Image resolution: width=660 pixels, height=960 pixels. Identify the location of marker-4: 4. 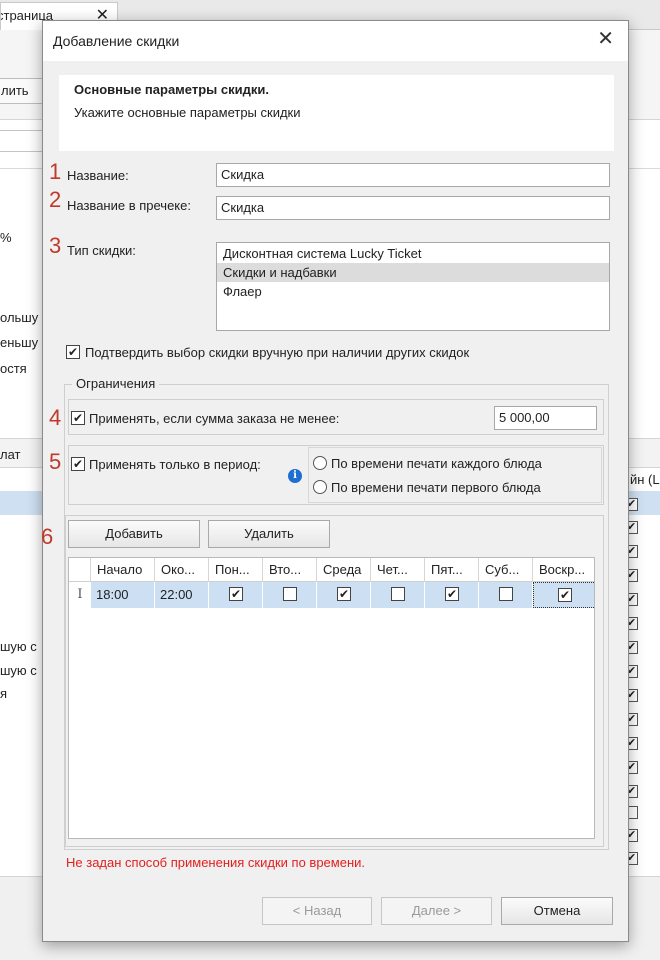
(55, 417).